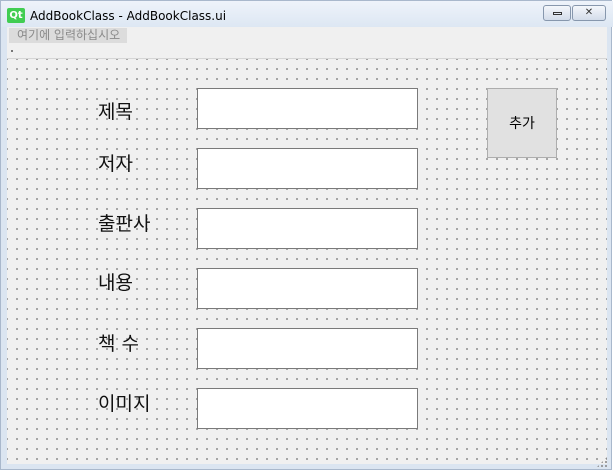 The image size is (614, 472). I want to click on author-input, so click(307, 168).